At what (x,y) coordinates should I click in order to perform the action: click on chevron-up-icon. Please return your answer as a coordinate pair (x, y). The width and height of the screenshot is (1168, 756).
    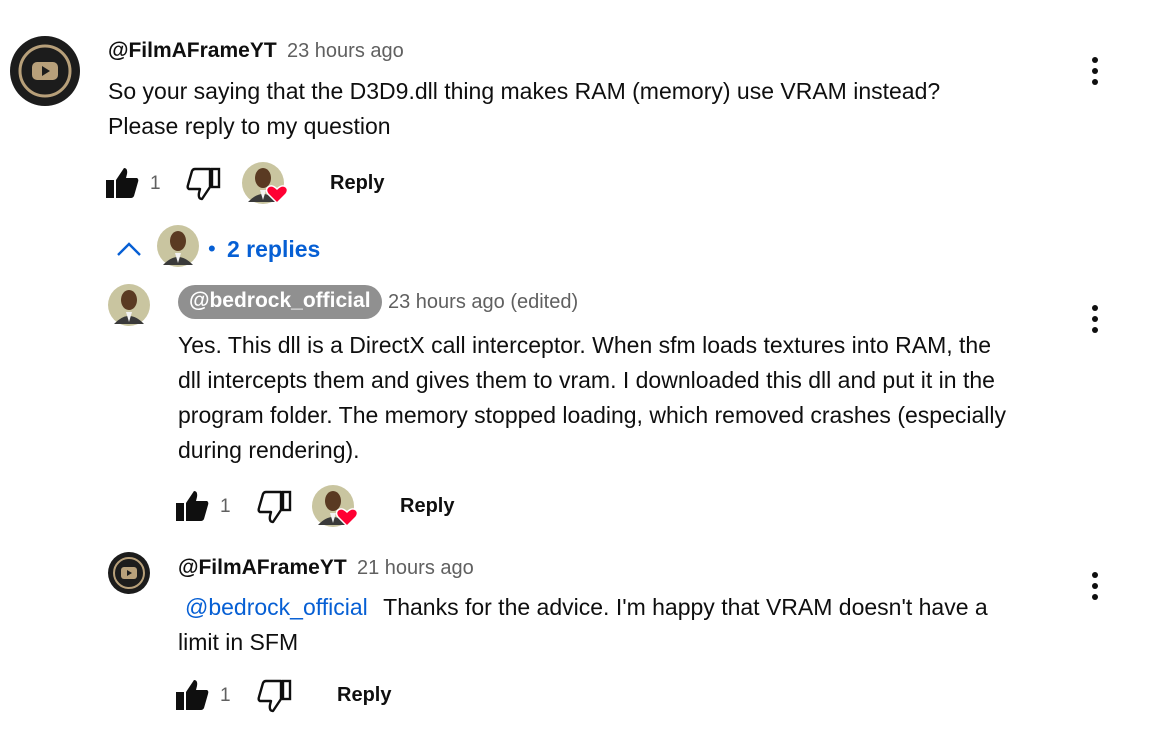
    Looking at the image, I should click on (129, 249).